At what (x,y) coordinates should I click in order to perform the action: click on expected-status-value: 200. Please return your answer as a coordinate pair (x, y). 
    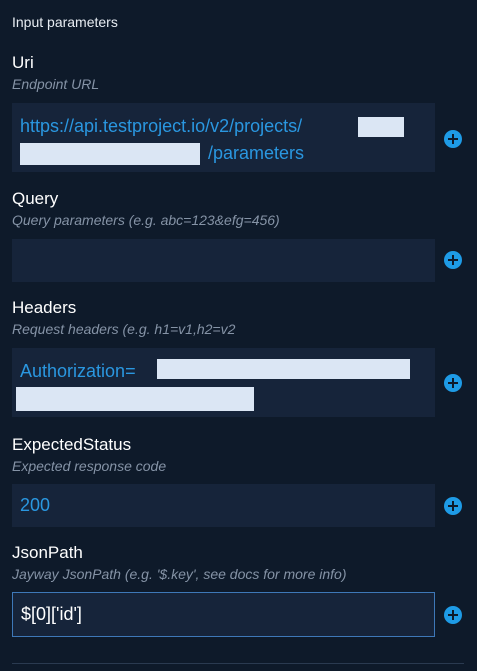
    Looking at the image, I should click on (35, 505).